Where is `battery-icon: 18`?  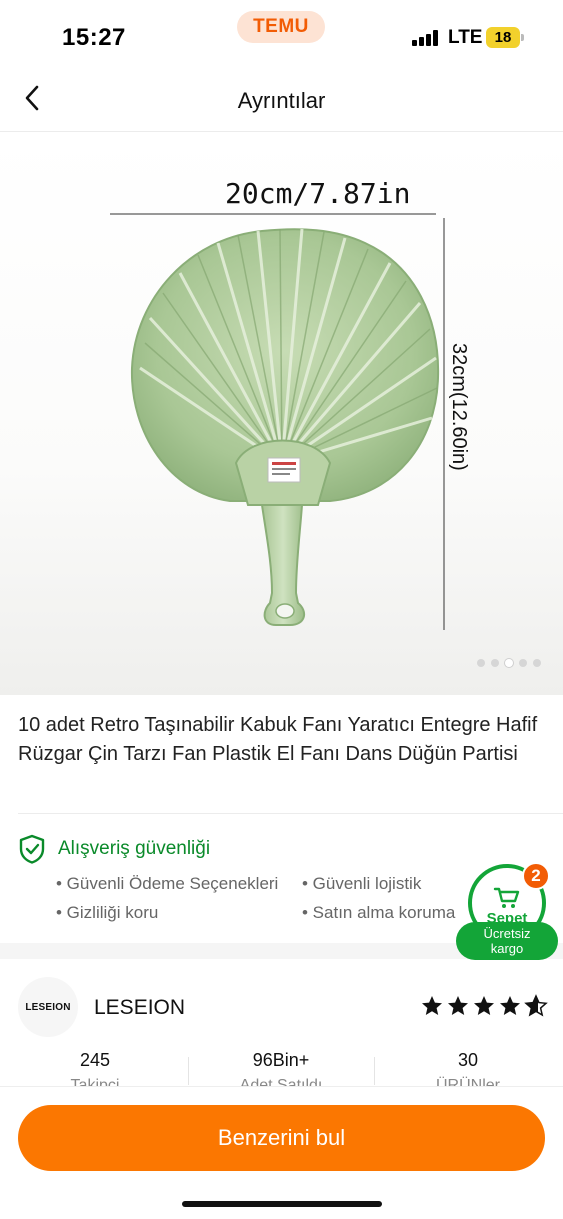 battery-icon: 18 is located at coordinates (503, 37).